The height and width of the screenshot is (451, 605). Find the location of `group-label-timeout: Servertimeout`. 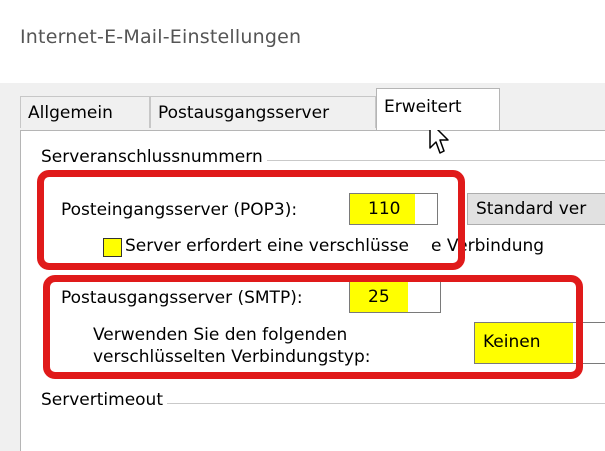

group-label-timeout: Servertimeout is located at coordinates (104, 400).